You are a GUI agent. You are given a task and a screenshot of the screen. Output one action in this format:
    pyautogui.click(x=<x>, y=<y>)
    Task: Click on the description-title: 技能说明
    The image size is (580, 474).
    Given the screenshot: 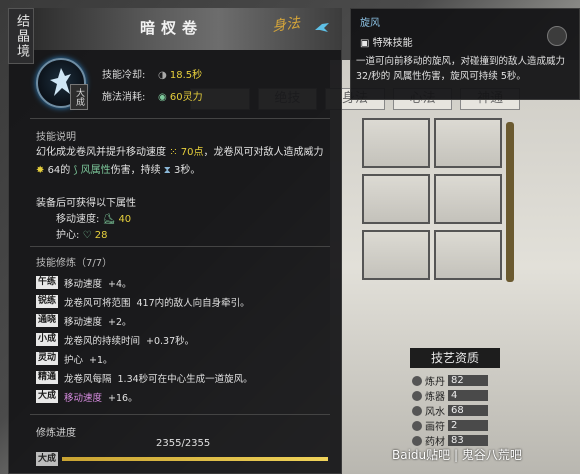 What is the action you would take?
    pyautogui.click(x=56, y=137)
    